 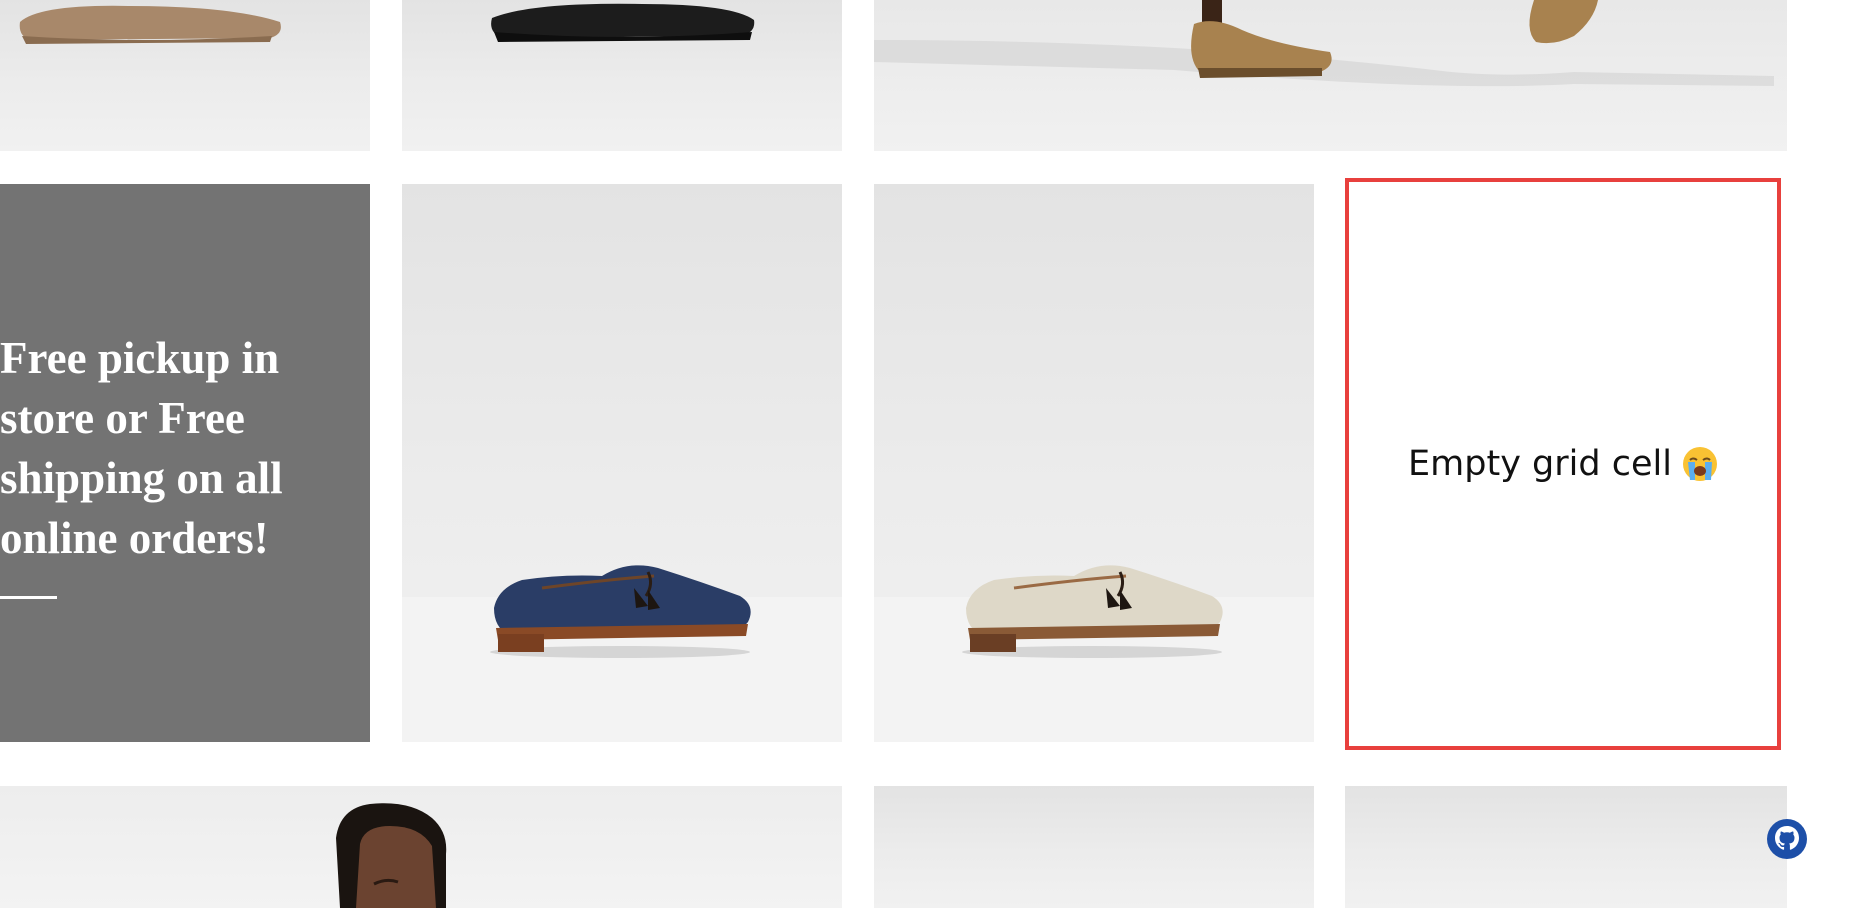 What do you see at coordinates (28, 597) in the screenshot?
I see `promo-divider` at bounding box center [28, 597].